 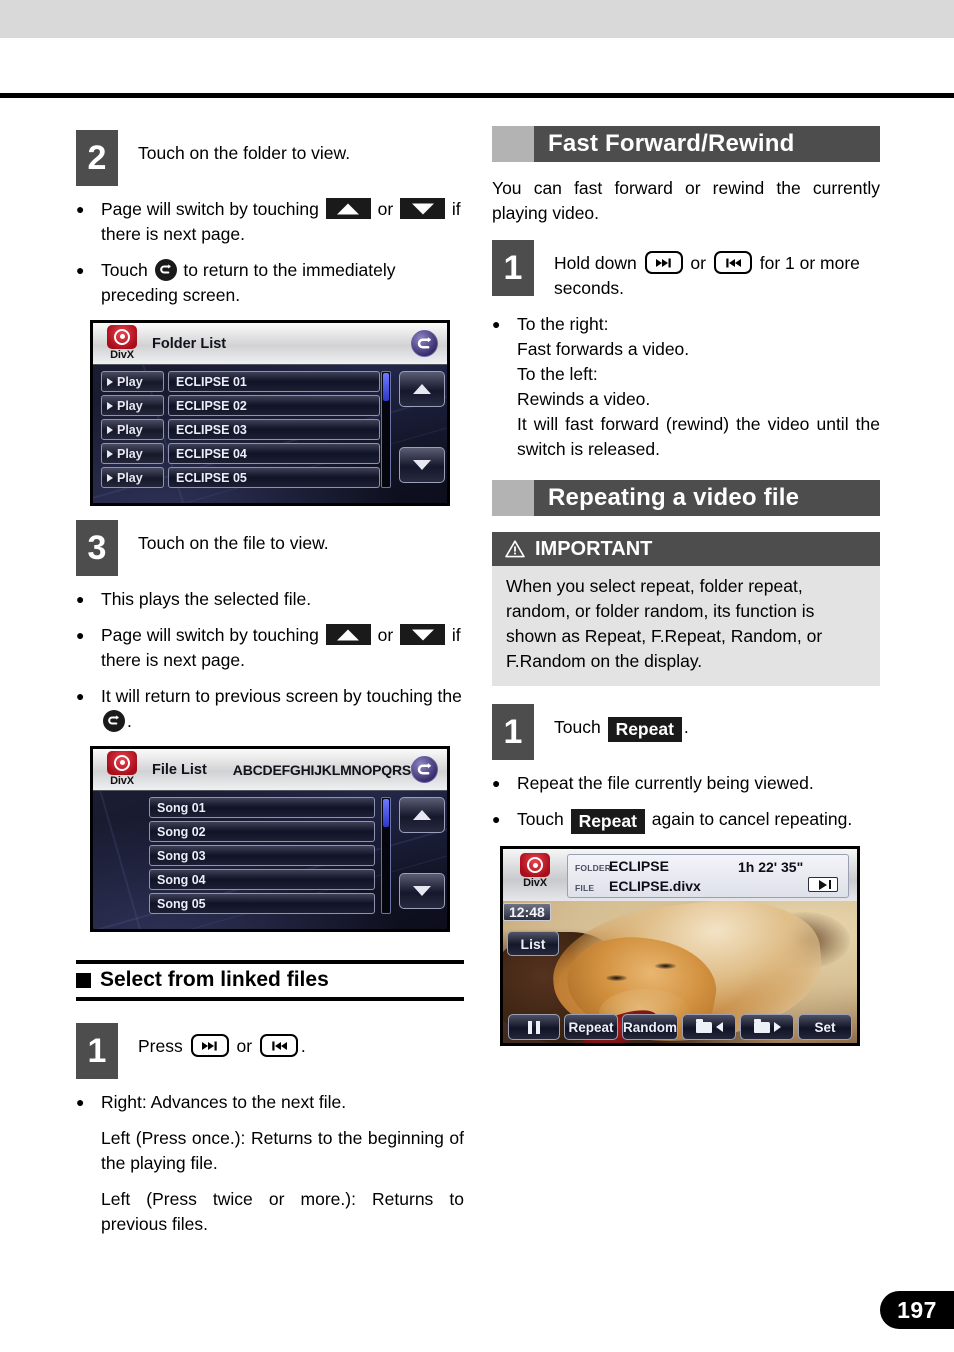 I want to click on section-header-fast-forward-rewind: Fast Forward/Rewind, so click(x=686, y=144).